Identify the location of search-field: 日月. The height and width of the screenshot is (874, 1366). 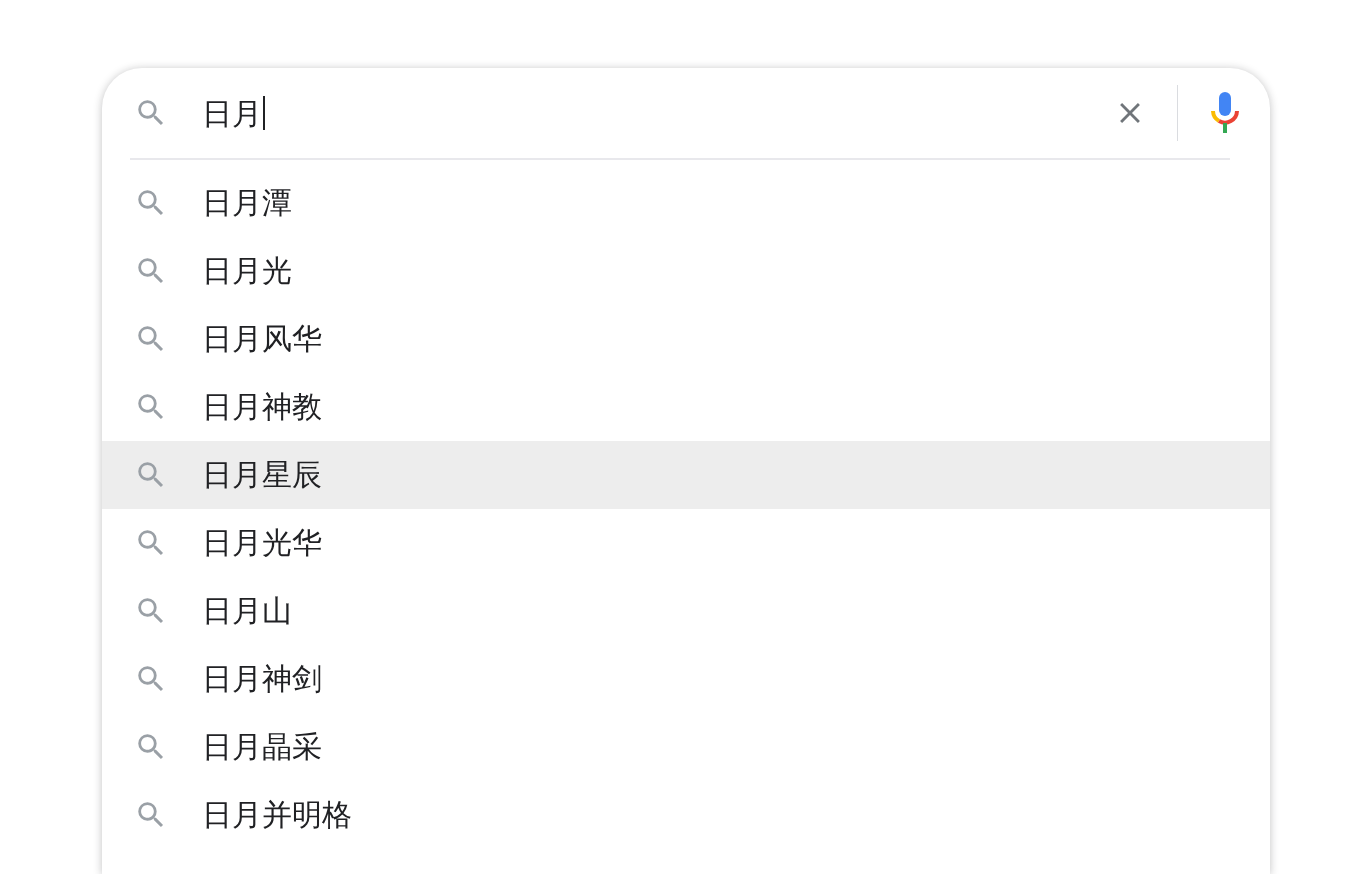
(640, 113).